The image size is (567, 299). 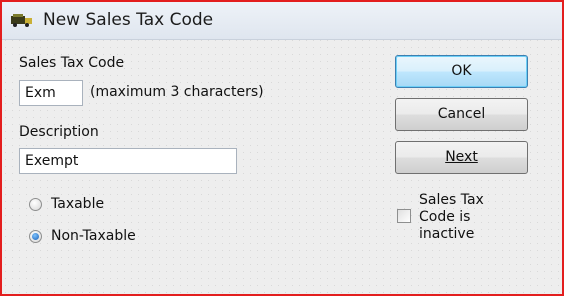 What do you see at coordinates (51, 93) in the screenshot?
I see `sales-tax-code-input: Exm` at bounding box center [51, 93].